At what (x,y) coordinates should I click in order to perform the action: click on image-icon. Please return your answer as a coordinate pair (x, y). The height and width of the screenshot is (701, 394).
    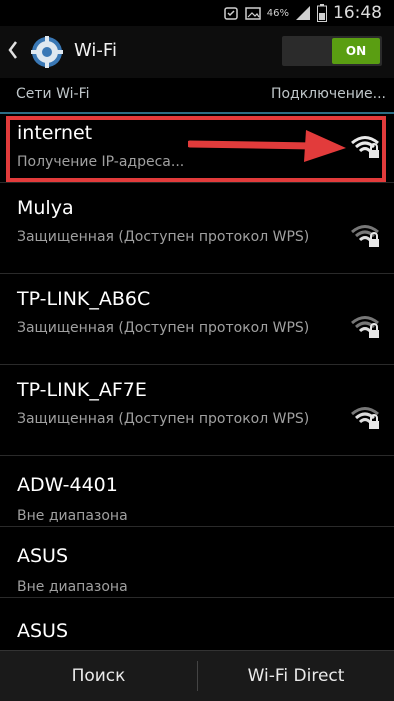
    Looking at the image, I should click on (253, 13).